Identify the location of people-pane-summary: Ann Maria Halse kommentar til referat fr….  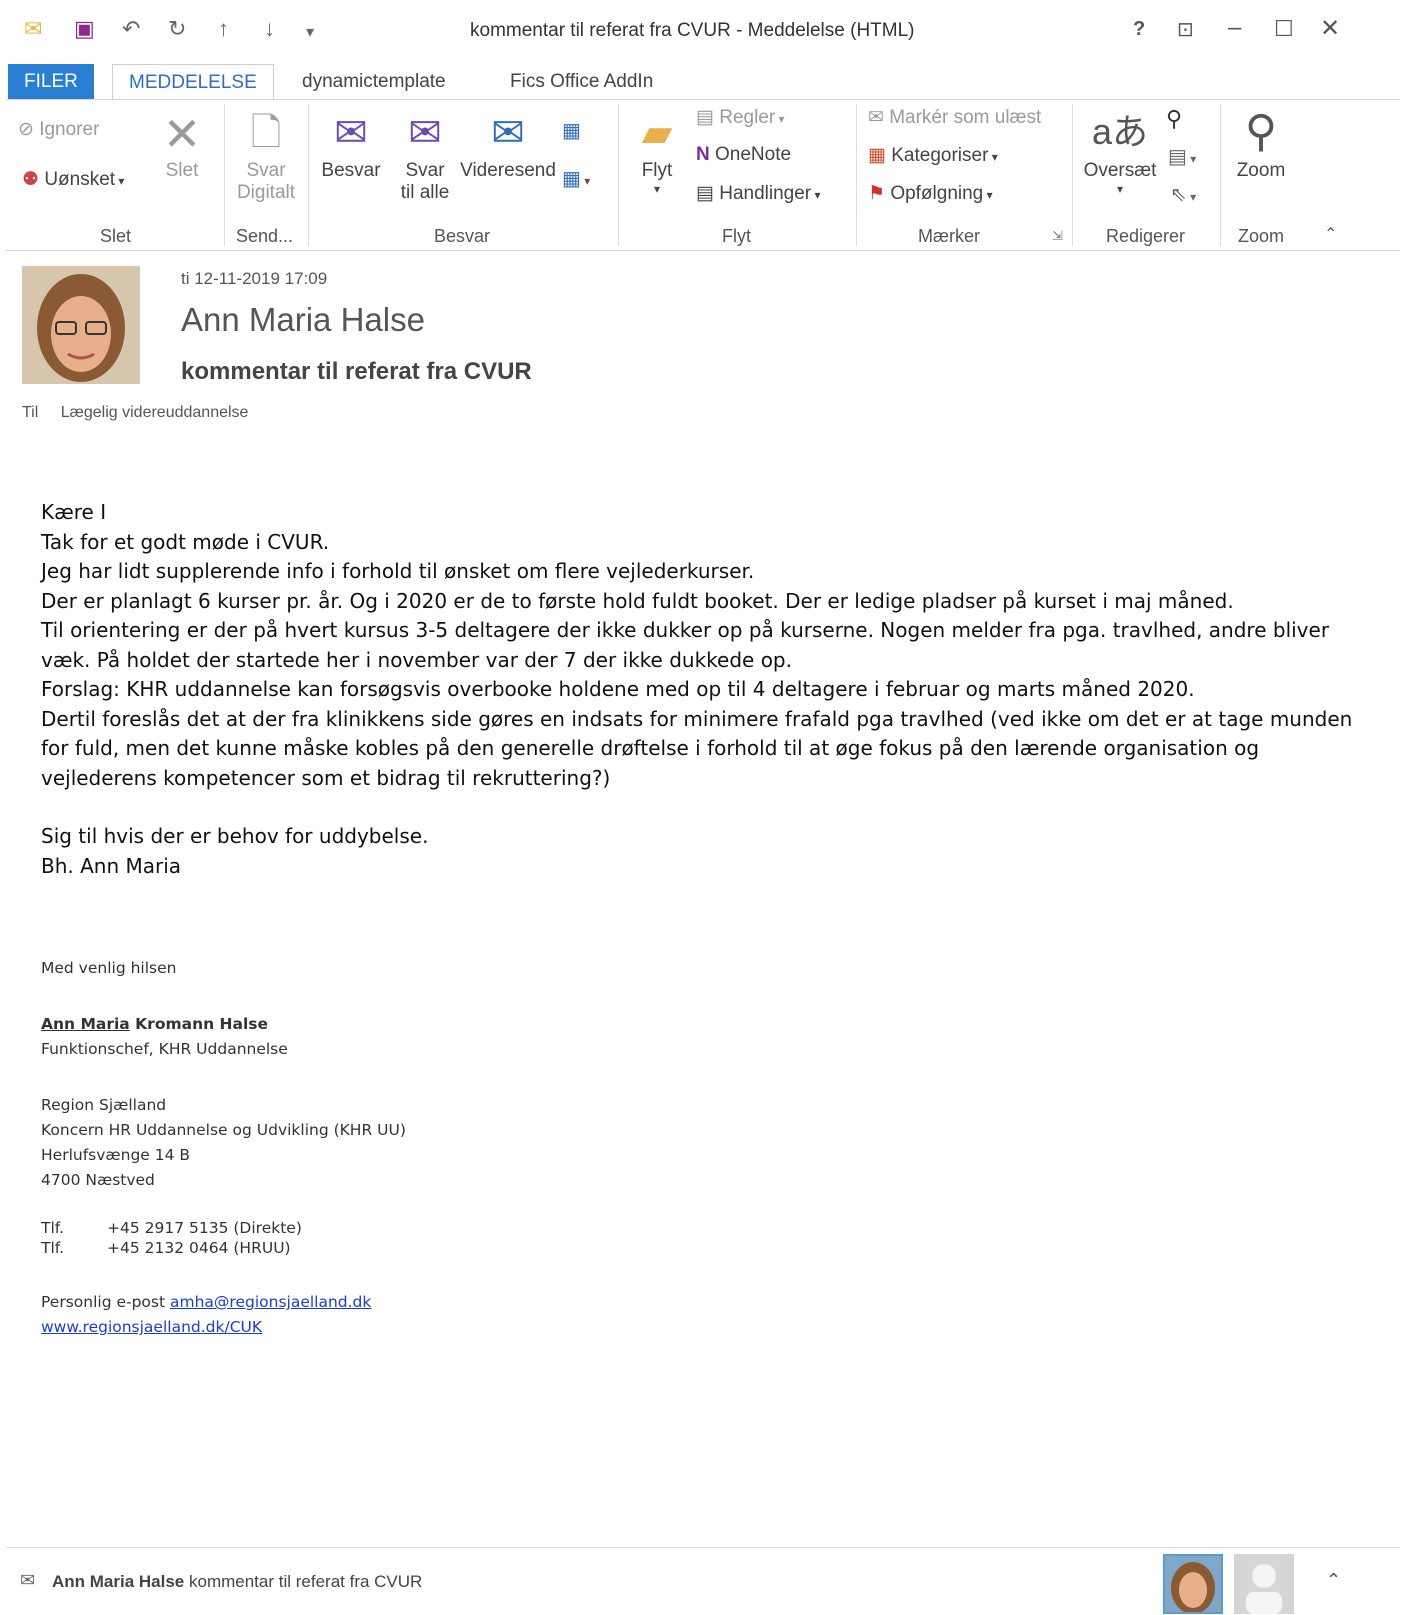
(237, 1582).